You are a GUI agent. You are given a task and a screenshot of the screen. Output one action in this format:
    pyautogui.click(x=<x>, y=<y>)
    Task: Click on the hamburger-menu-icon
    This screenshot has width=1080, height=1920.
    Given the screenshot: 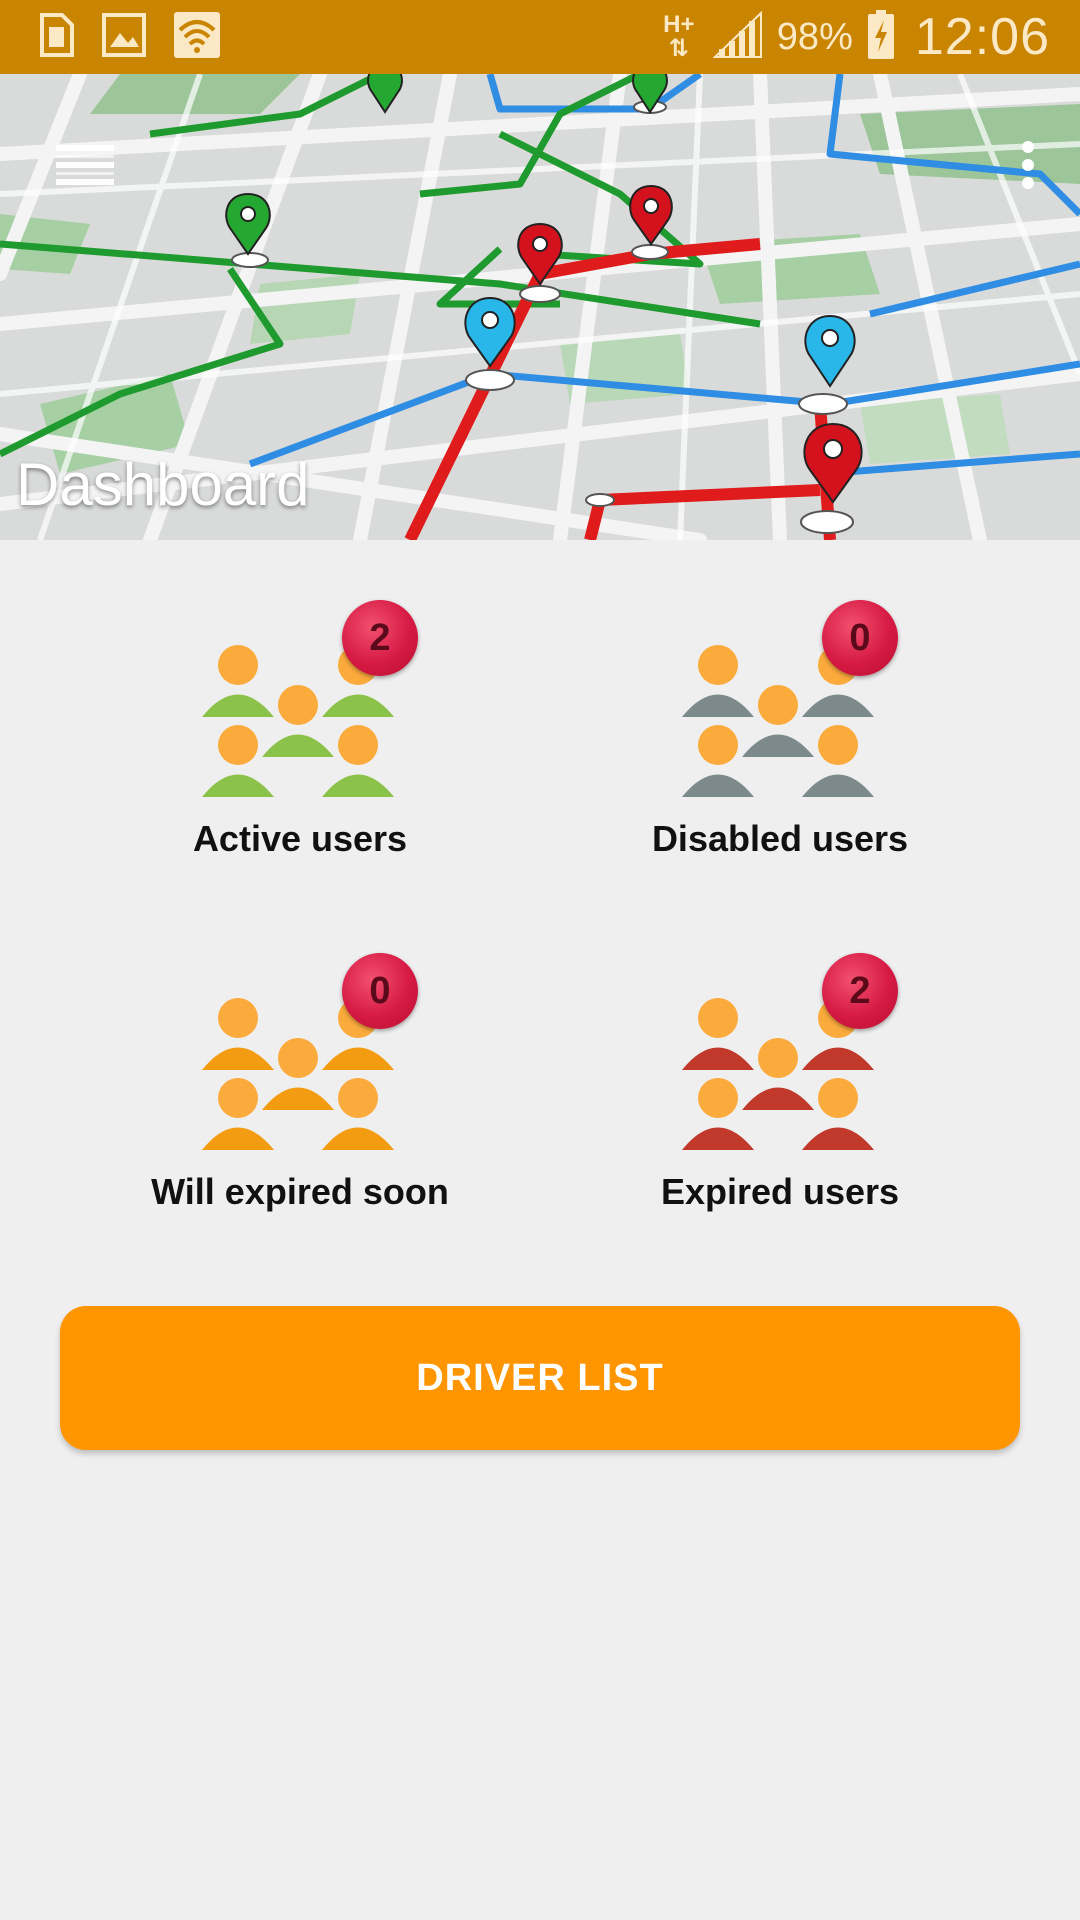 What is the action you would take?
    pyautogui.click(x=85, y=167)
    